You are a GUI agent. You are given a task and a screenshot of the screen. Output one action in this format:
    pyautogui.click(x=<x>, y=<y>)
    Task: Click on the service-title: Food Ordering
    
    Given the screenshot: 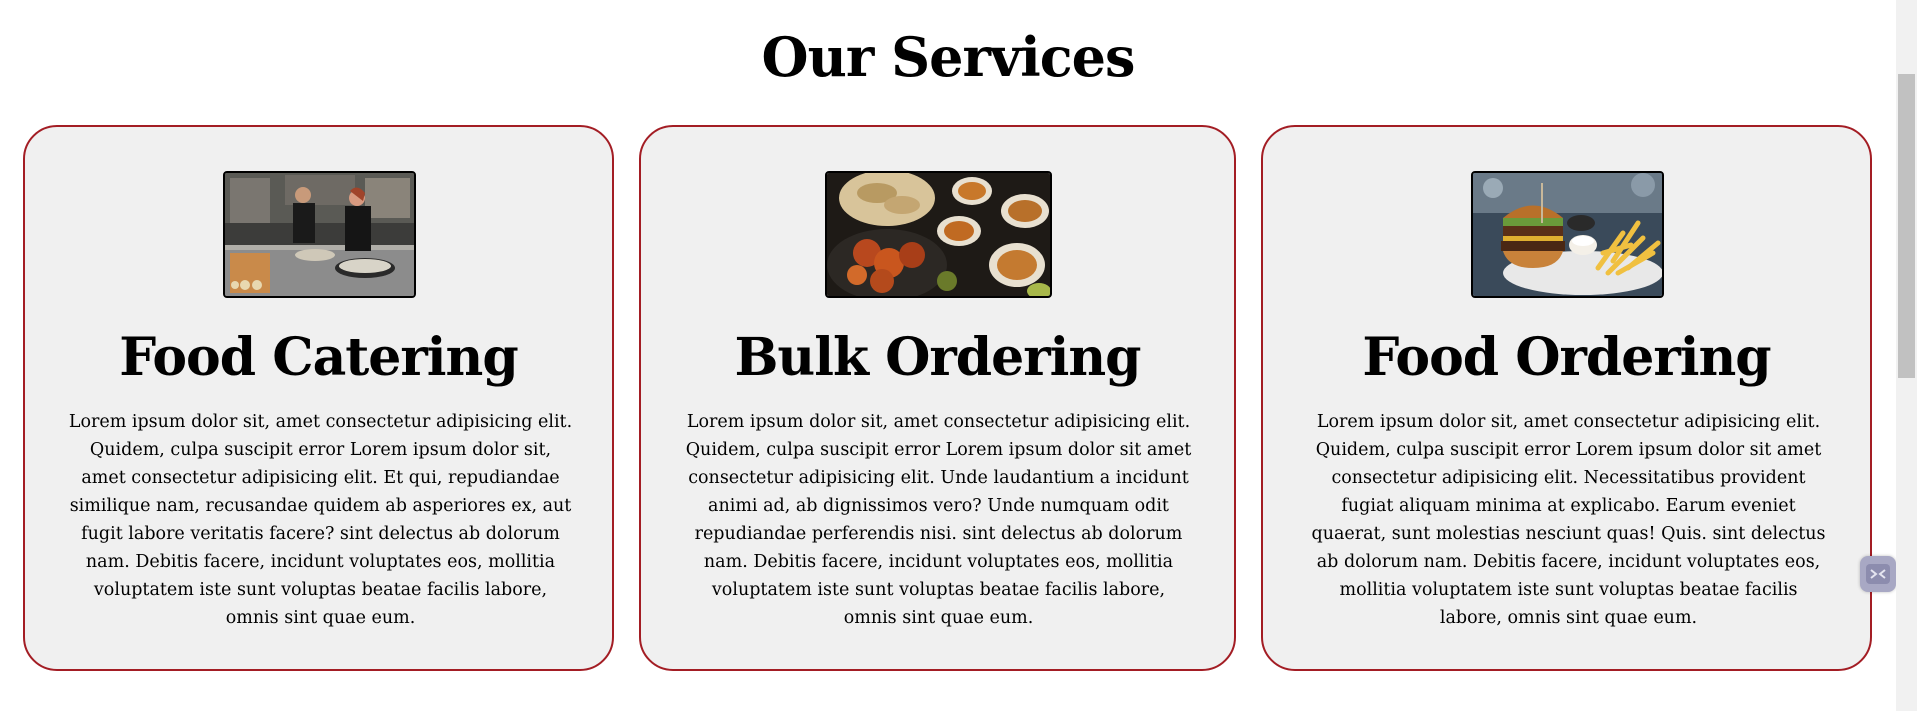 What is the action you would take?
    pyautogui.click(x=1566, y=357)
    